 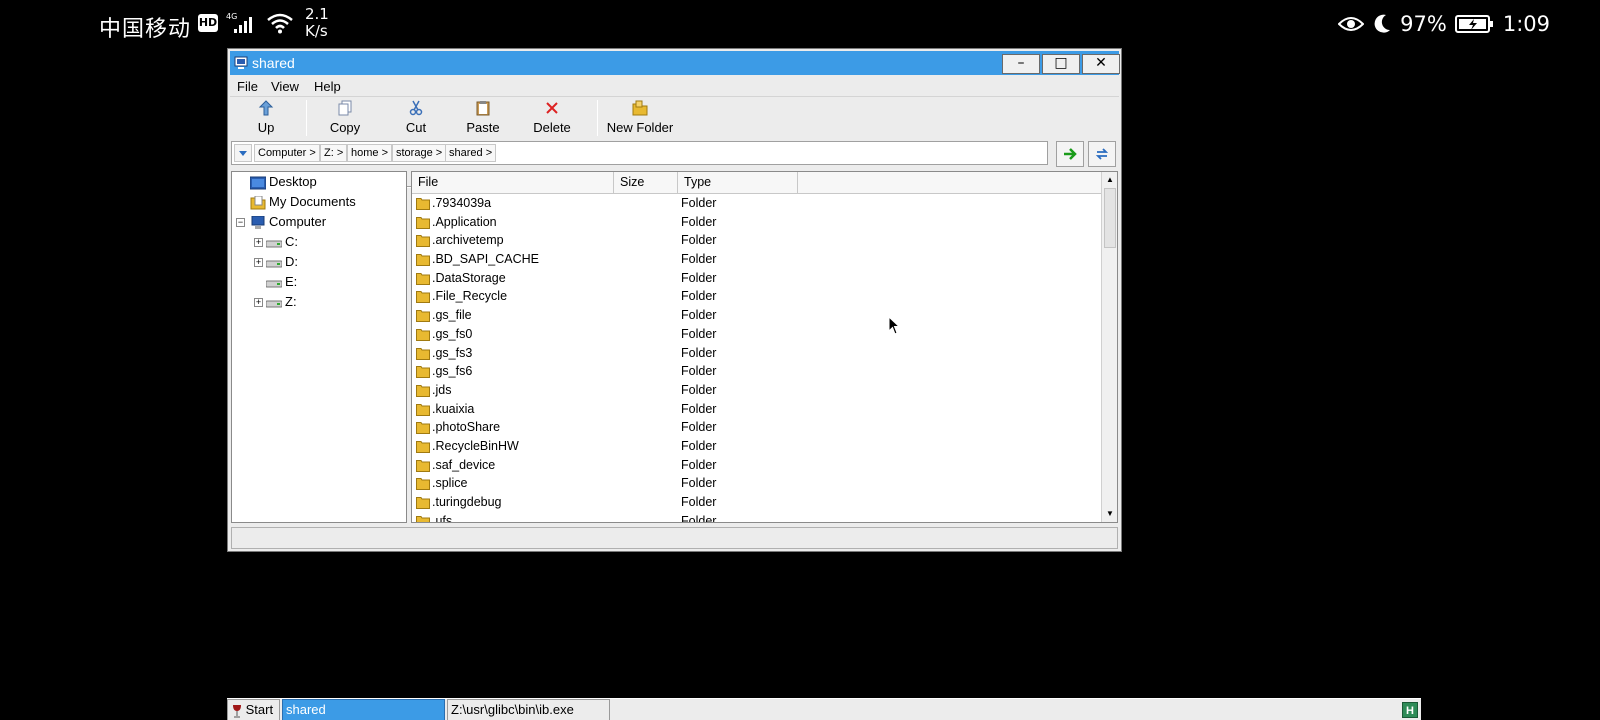 I want to click on file-name: .gs_file, so click(x=452, y=315).